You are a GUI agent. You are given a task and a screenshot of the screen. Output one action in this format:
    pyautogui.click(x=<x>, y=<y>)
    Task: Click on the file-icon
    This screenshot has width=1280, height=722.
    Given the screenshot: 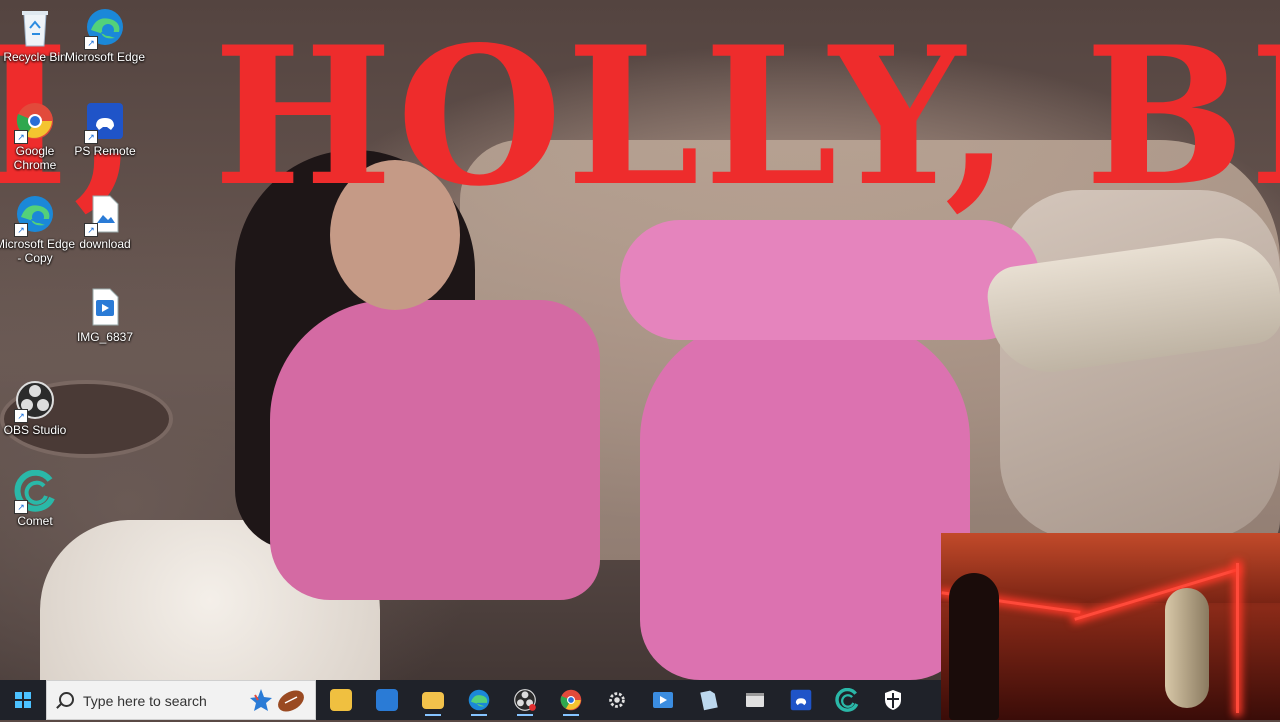 What is the action you would take?
    pyautogui.click(x=709, y=700)
    